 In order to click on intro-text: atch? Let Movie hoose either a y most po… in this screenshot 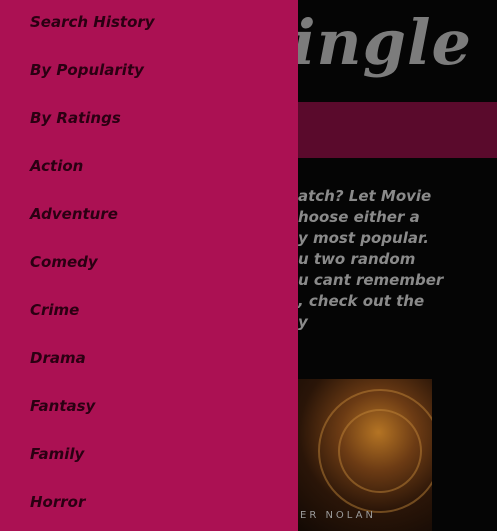, I will do `click(396, 259)`.